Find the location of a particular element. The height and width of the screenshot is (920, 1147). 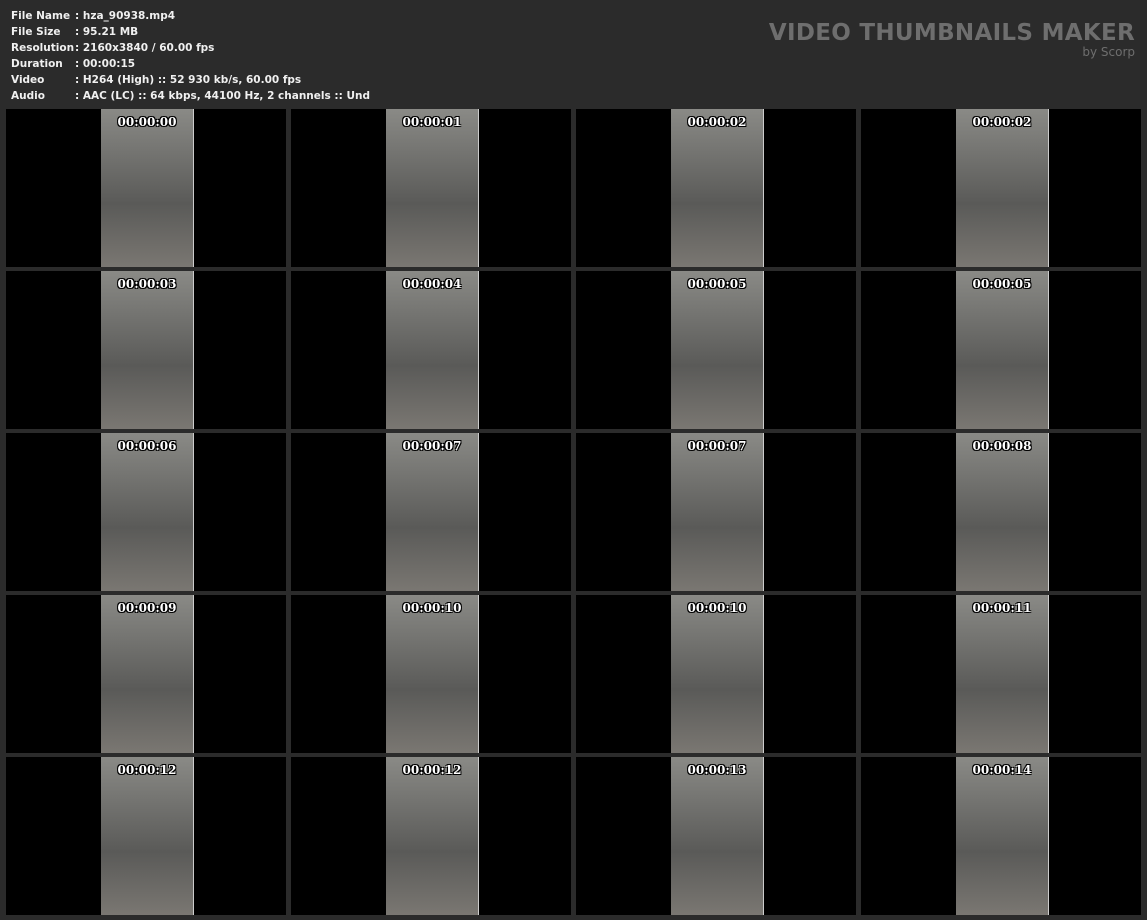

info-label: Video is located at coordinates (28, 80).